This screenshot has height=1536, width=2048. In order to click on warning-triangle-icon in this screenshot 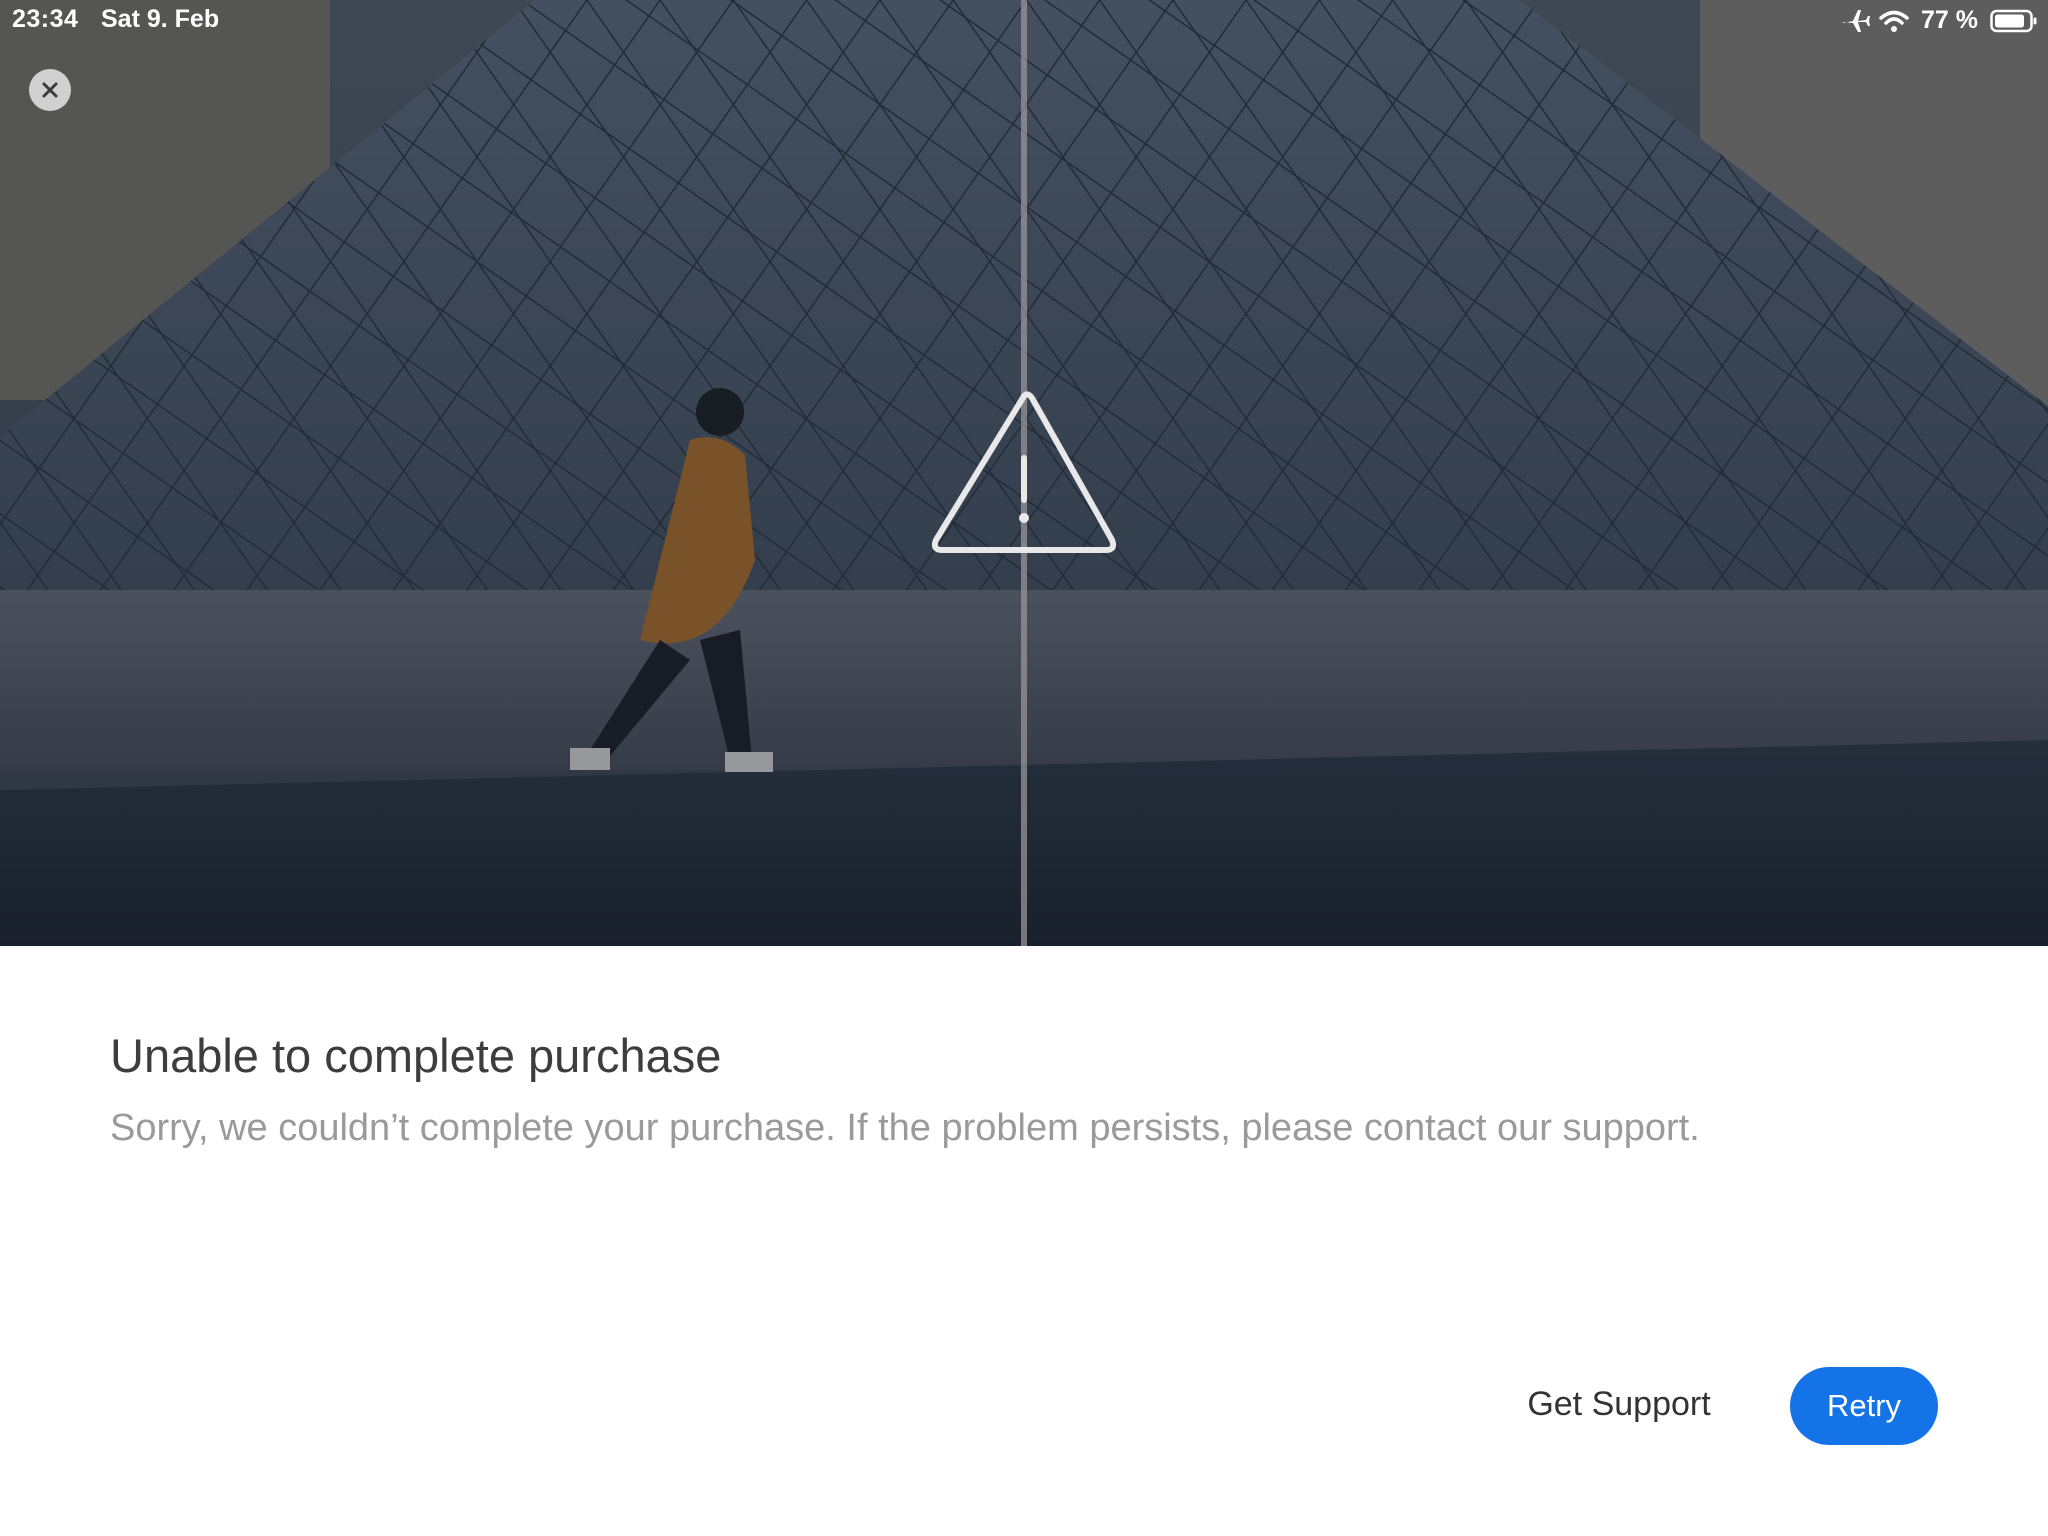, I will do `click(1024, 472)`.